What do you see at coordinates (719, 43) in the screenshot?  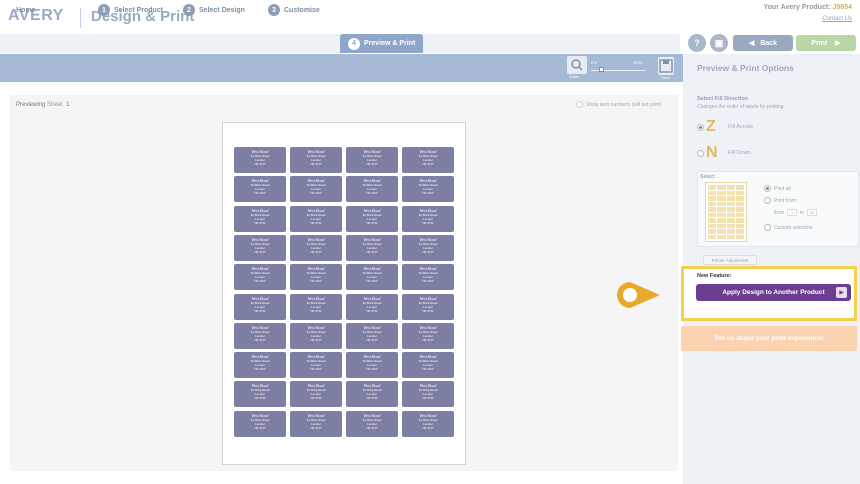 I see `settings-button: ▣` at bounding box center [719, 43].